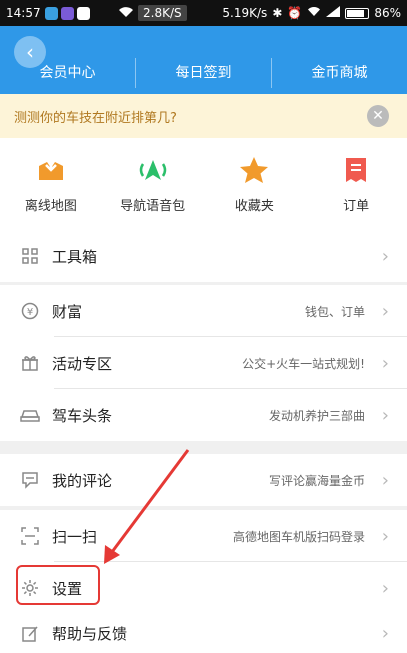 The image size is (407, 653). What do you see at coordinates (203, 633) in the screenshot?
I see `menu-help-feedback: 帮助与反馈 ›` at bounding box center [203, 633].